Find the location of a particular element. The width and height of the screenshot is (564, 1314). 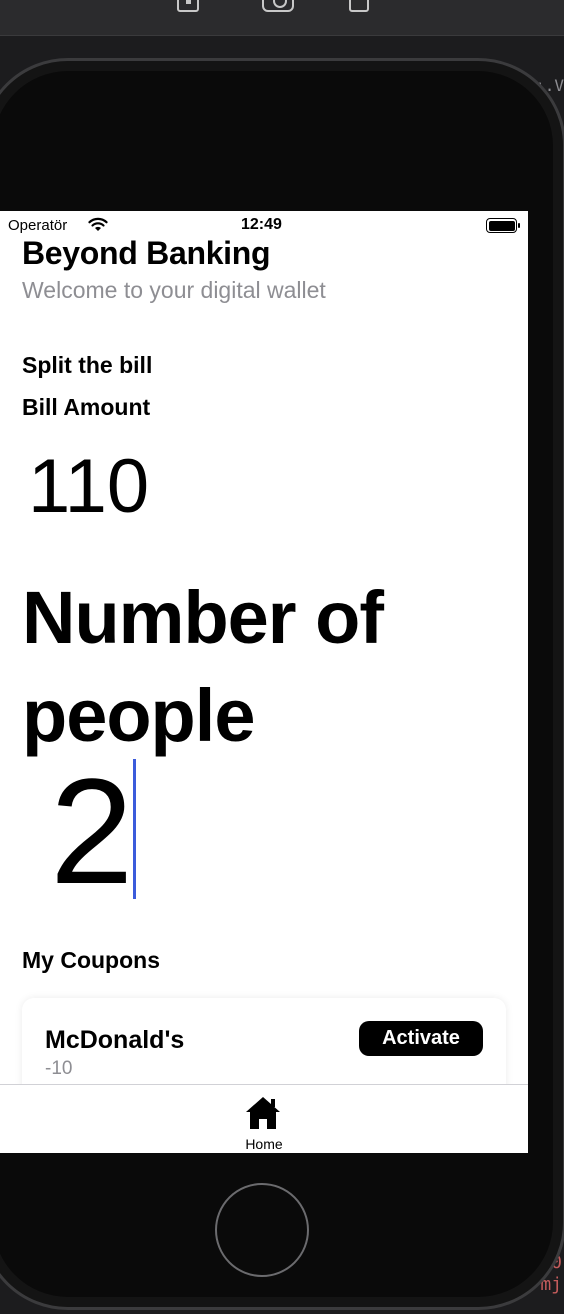

bill-amount-label: Bill Amount is located at coordinates (86, 407).